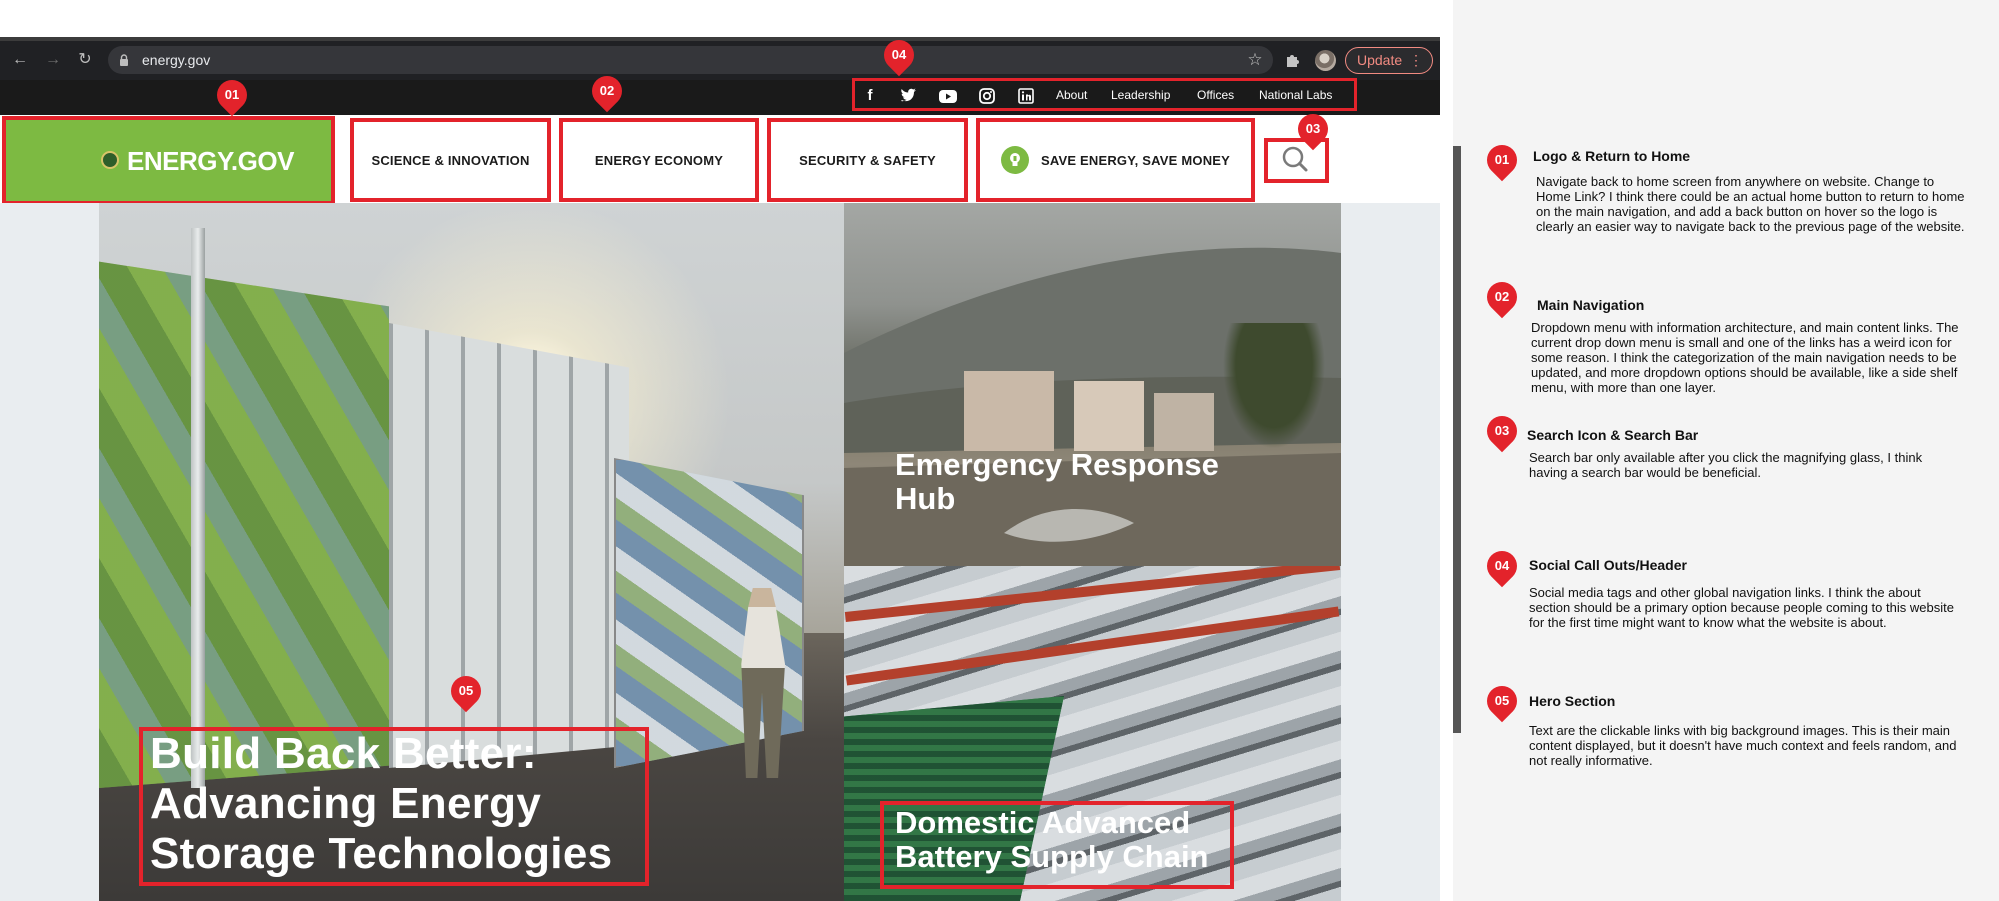 Image resolution: width=1999 pixels, height=901 pixels. I want to click on marker-04-label: 04, so click(899, 54).